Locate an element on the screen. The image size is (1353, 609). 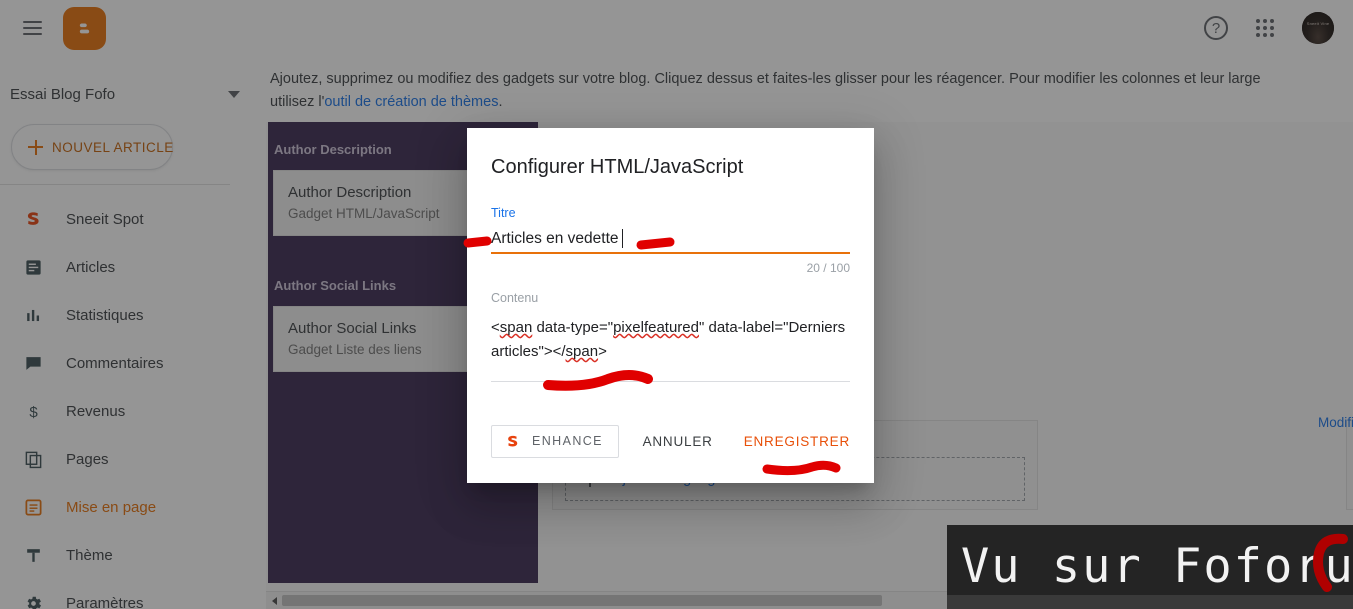
title-input-value: Articles en vedette is located at coordinates (555, 238).